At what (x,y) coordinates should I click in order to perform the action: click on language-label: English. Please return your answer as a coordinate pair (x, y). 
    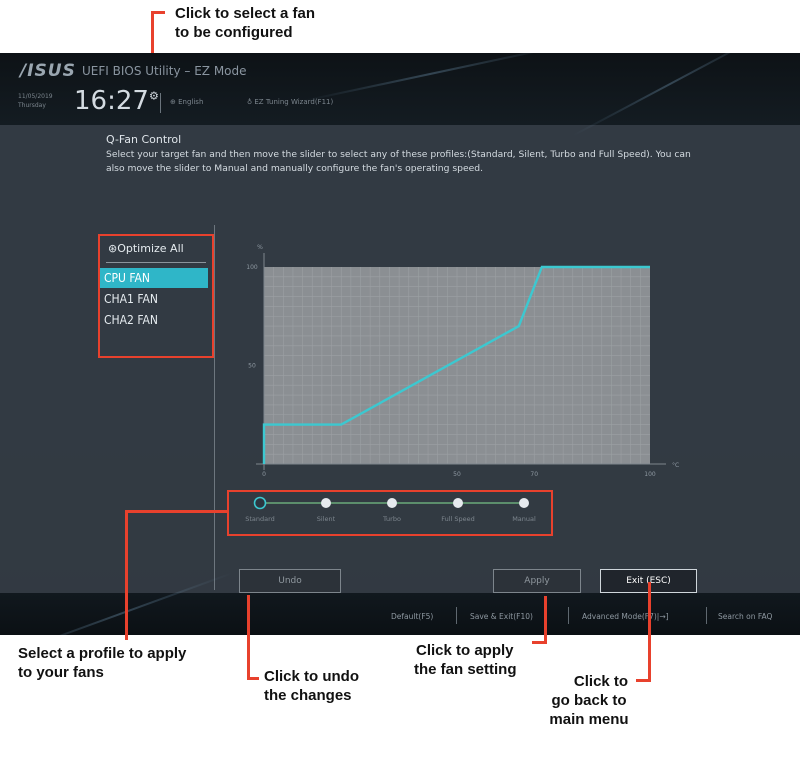
    Looking at the image, I should click on (191, 102).